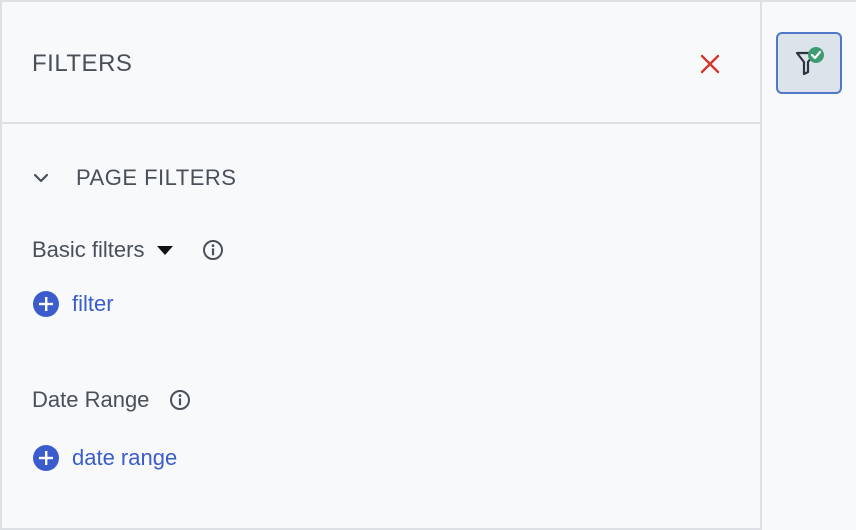 This screenshot has height=530, width=856. I want to click on page-filters-title: PAGE FILTERS, so click(156, 177).